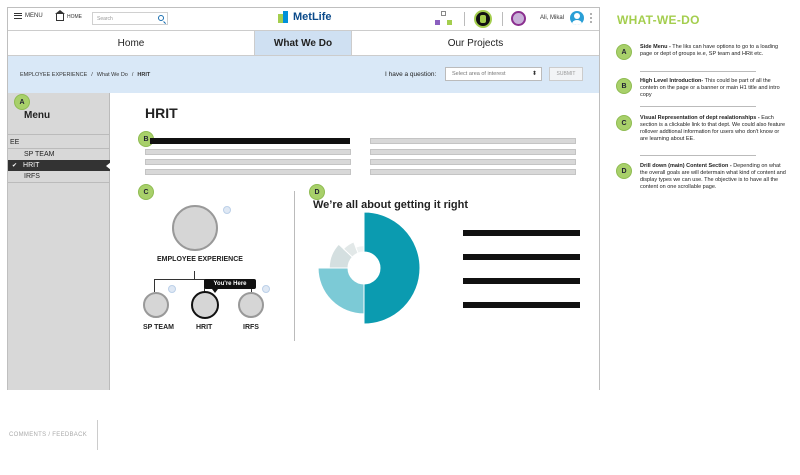 The image size is (800, 475). What do you see at coordinates (251, 305) in the screenshot?
I see `irfs-node` at bounding box center [251, 305].